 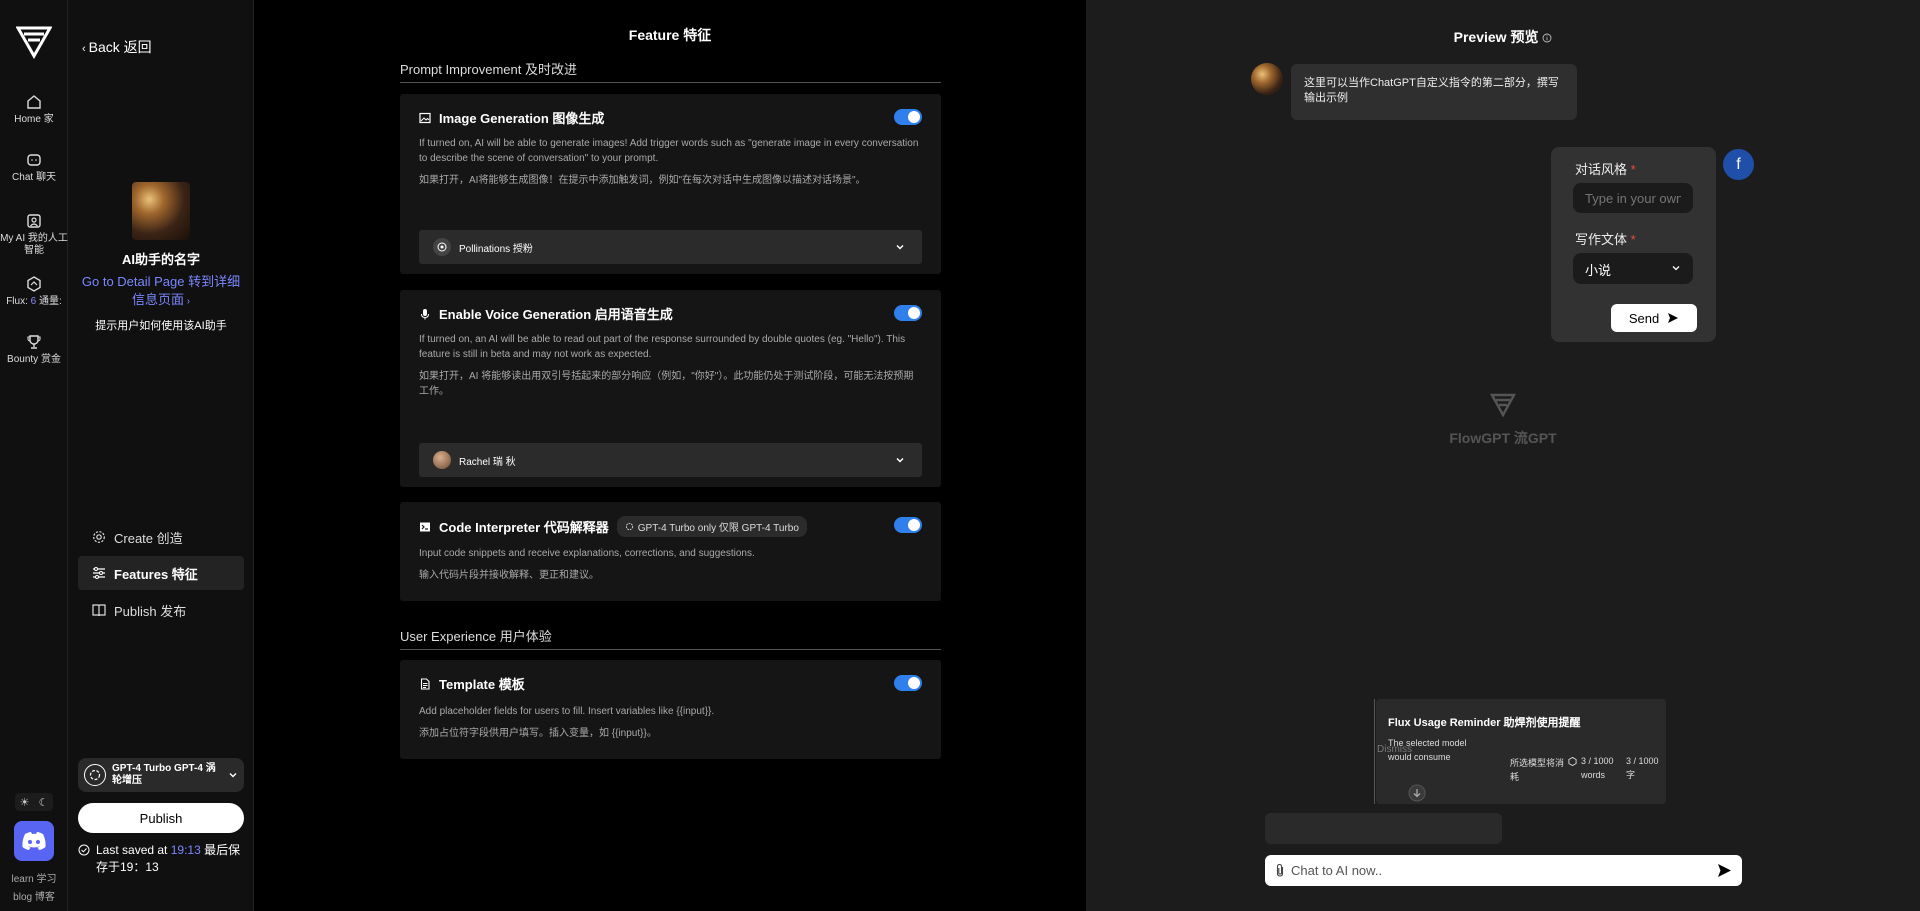 What do you see at coordinates (34, 350) in the screenshot?
I see `rail-item-bounty: Bounty 赏金` at bounding box center [34, 350].